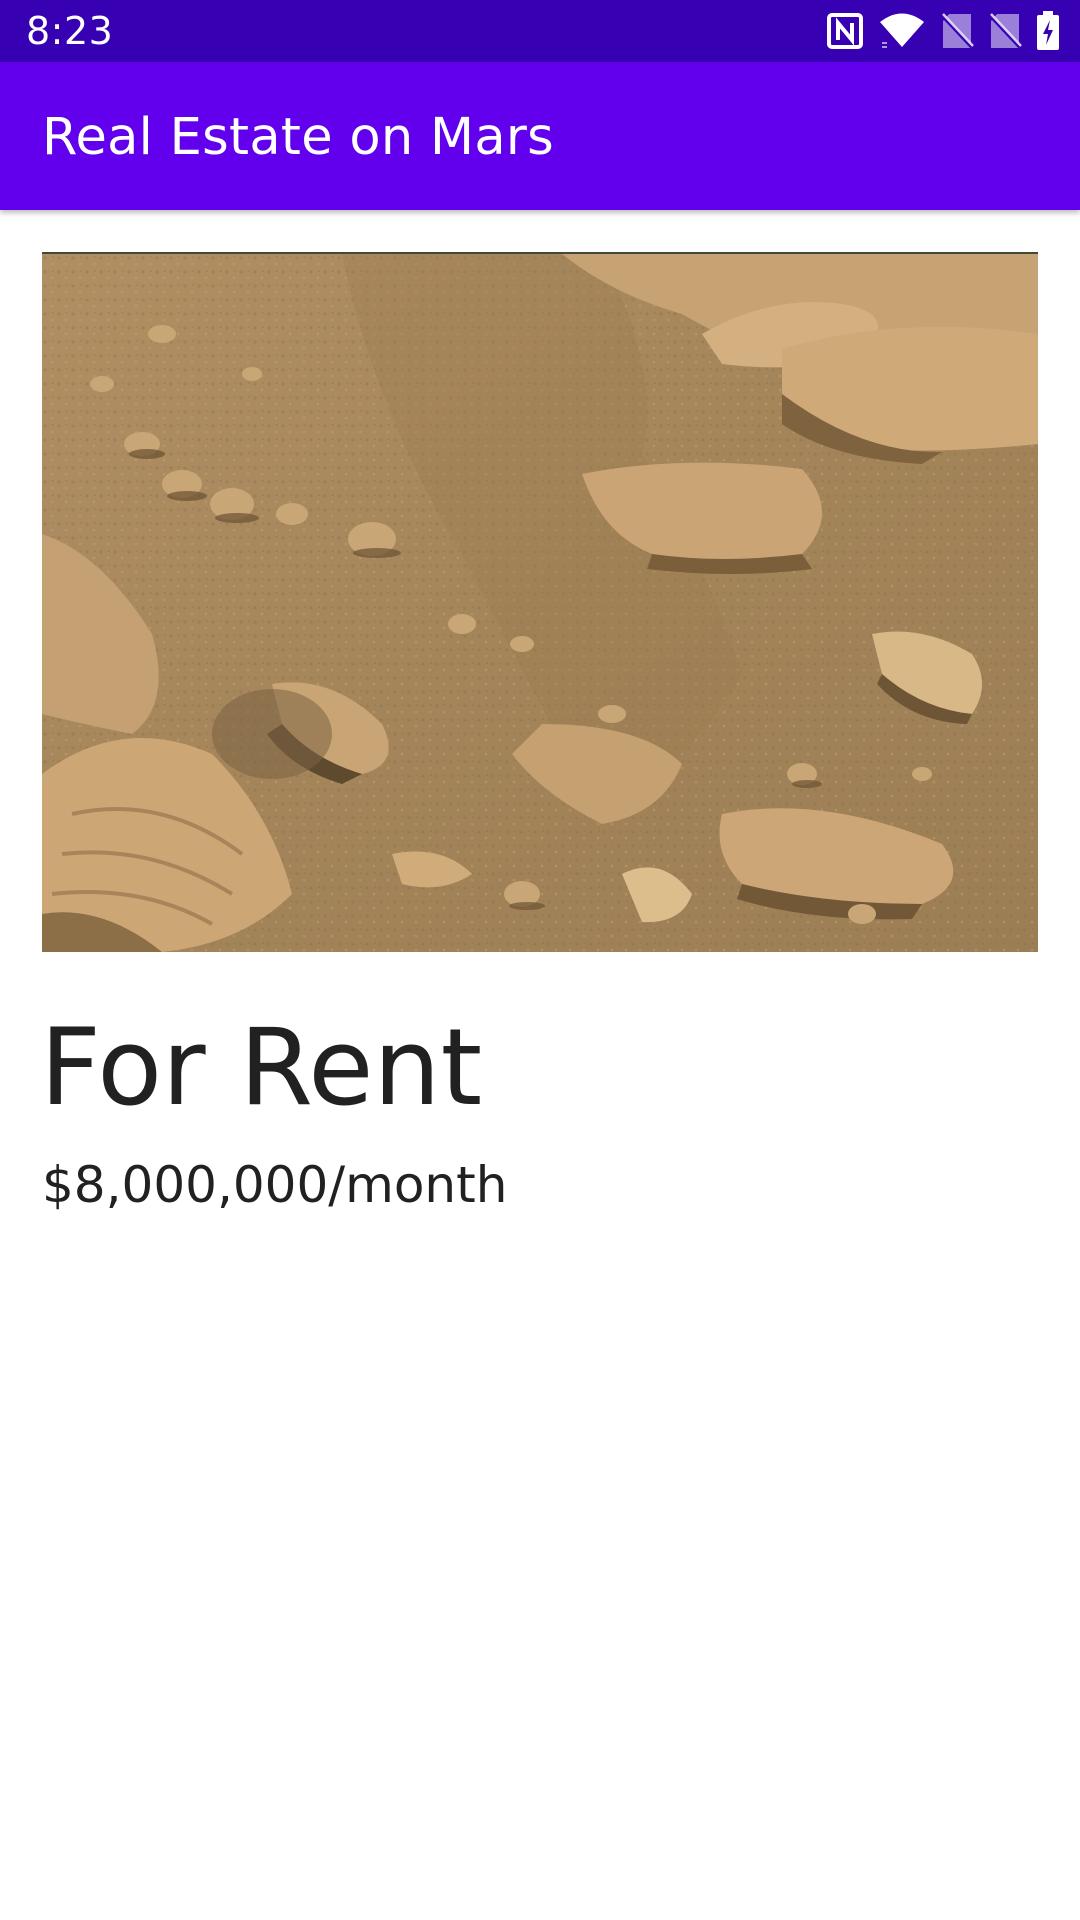 Image resolution: width=1080 pixels, height=1920 pixels. I want to click on status-time: 8:23, so click(70, 31).